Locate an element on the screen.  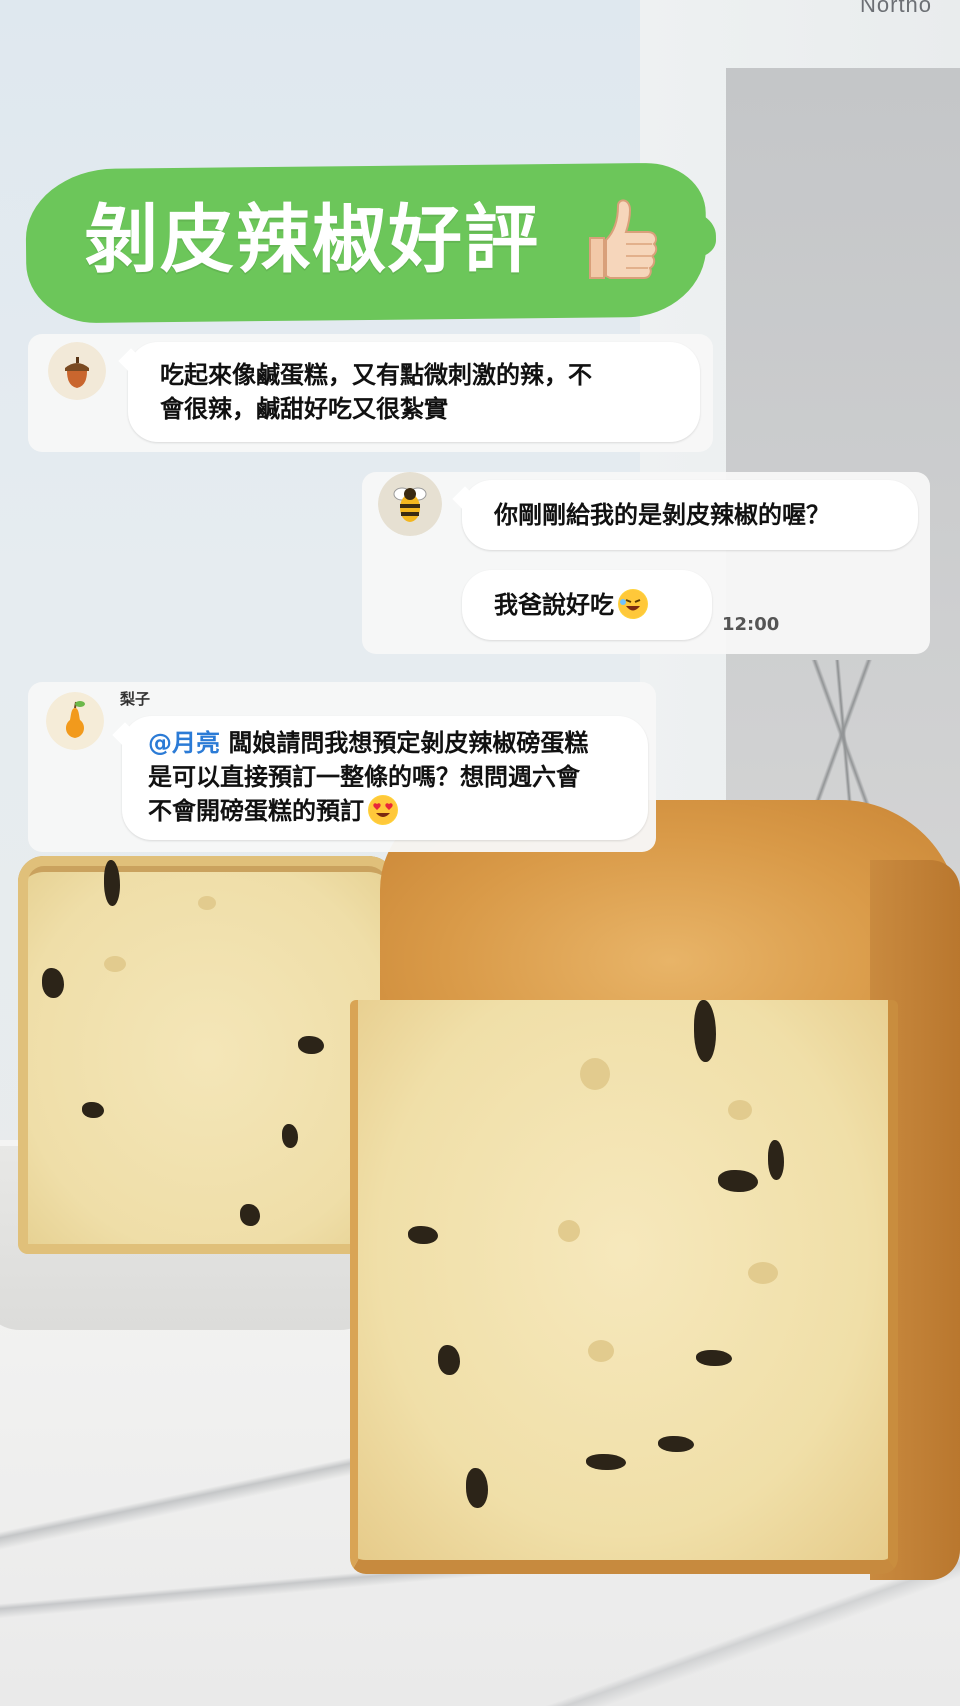
message-card-1: 吃起來像鹹蛋糕，又有點微刺激的辣，不 會很辣，鹹甜好吃又很紮實 is located at coordinates (370, 393).